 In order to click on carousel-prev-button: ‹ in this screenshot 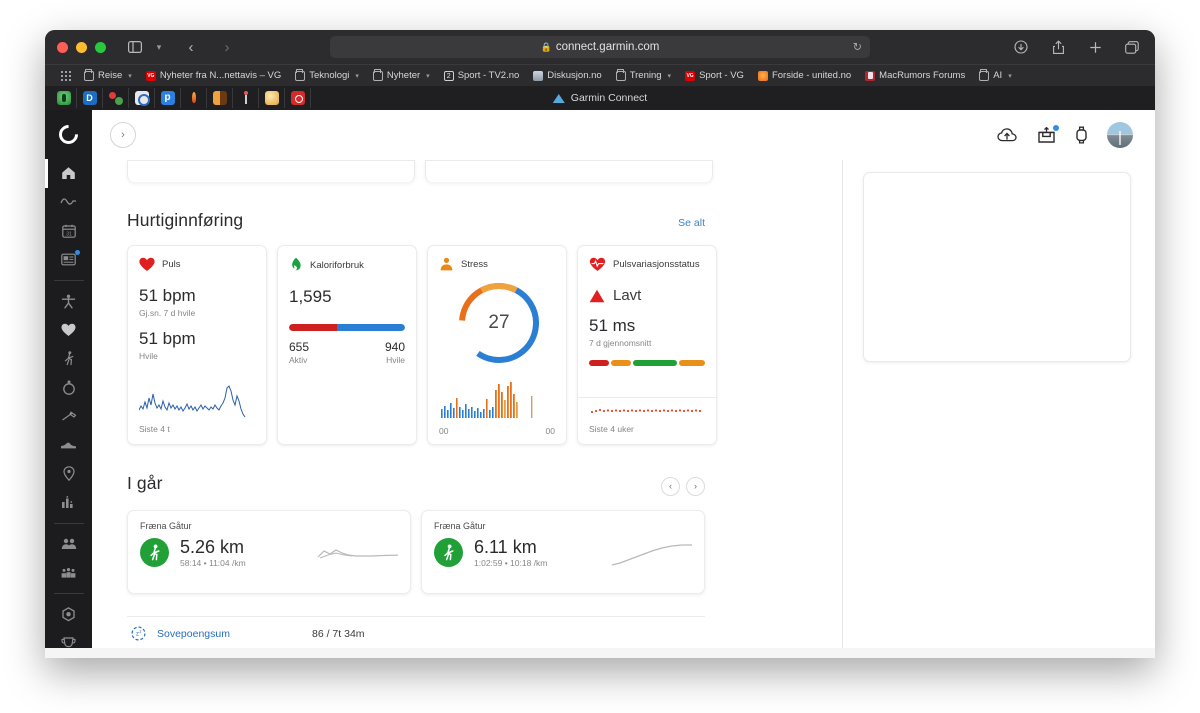, I will do `click(670, 486)`.